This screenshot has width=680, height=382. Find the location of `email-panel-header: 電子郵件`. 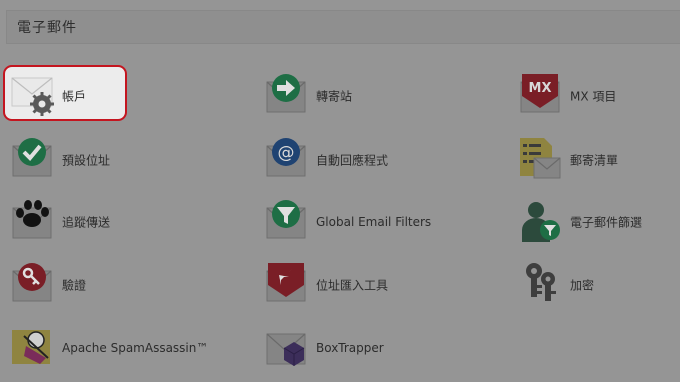

email-panel-header: 電子郵件 is located at coordinates (343, 27).